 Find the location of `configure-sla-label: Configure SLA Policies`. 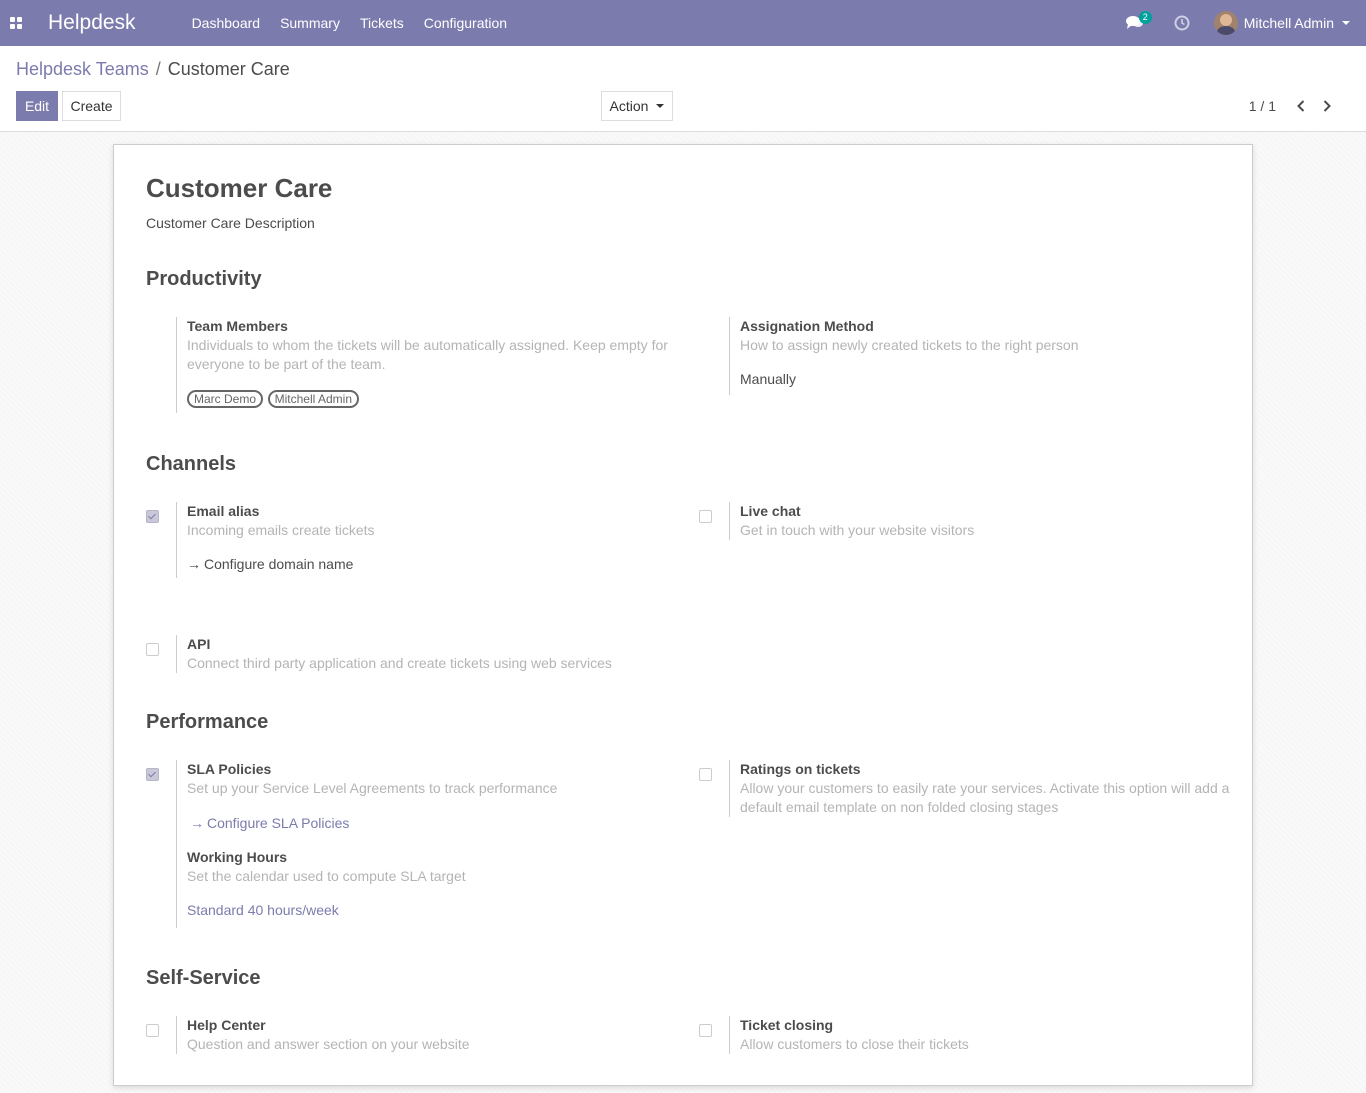

configure-sla-label: Configure SLA Policies is located at coordinates (278, 823).